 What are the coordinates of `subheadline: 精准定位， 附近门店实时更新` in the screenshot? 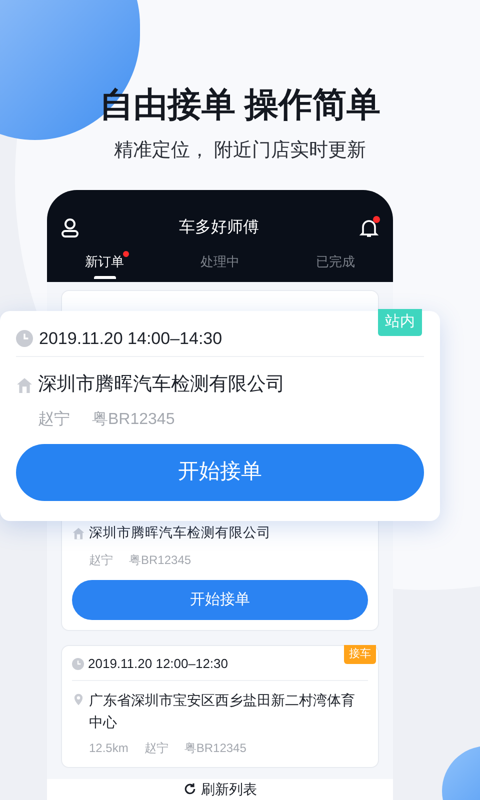 It's located at (240, 151).